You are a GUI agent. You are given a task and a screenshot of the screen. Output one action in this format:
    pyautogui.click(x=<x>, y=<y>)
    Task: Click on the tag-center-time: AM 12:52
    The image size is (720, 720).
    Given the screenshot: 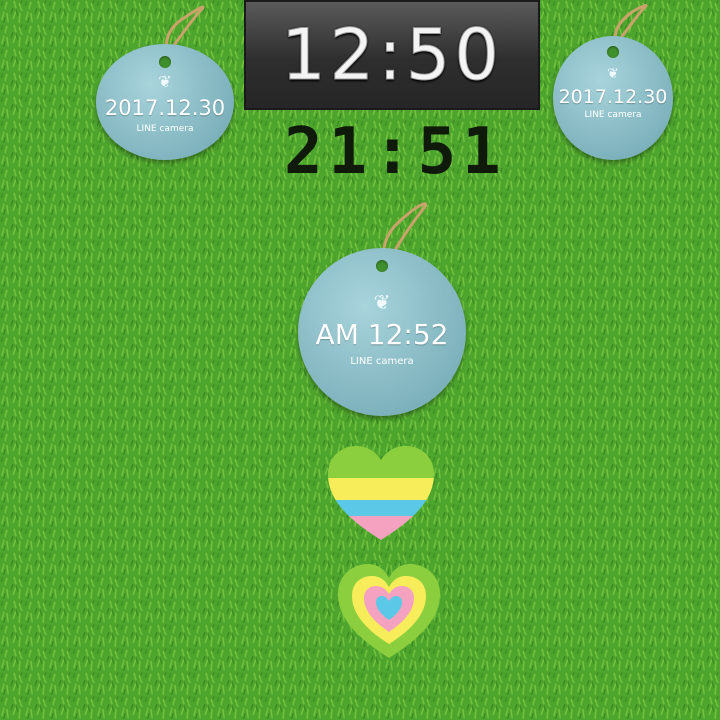 What is the action you would take?
    pyautogui.click(x=382, y=334)
    